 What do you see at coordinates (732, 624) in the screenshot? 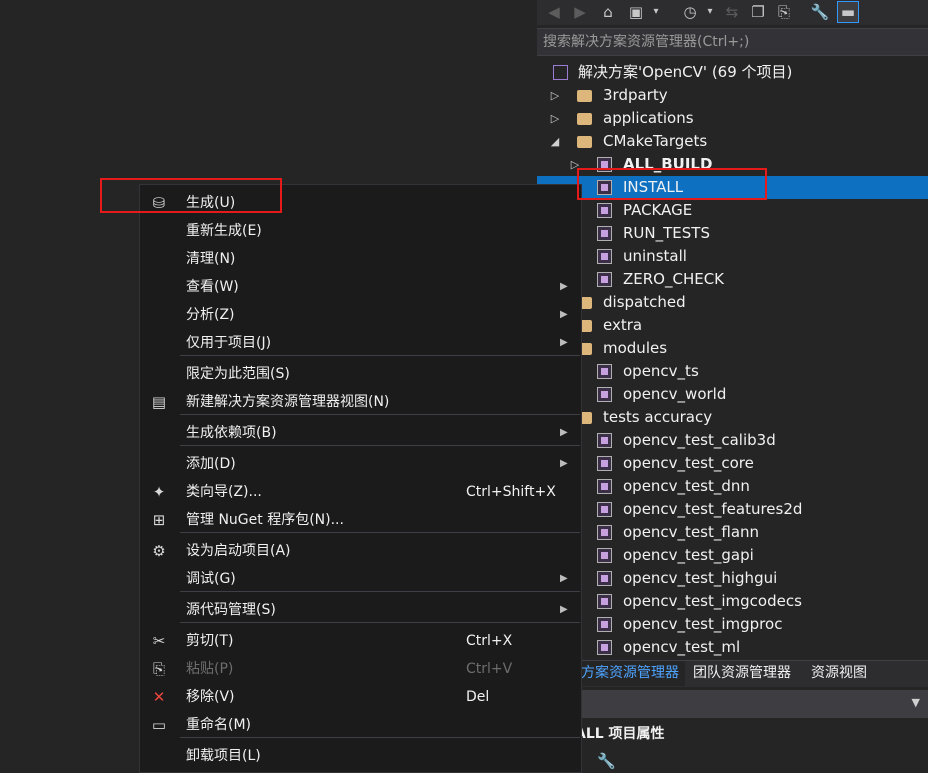
I see `tree-item: opencv_test_imgproc` at bounding box center [732, 624].